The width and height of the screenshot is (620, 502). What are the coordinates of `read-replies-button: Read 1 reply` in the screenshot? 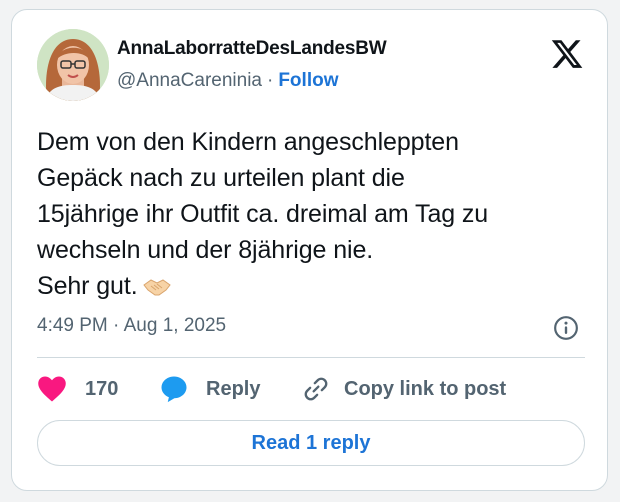 It's located at (311, 443).